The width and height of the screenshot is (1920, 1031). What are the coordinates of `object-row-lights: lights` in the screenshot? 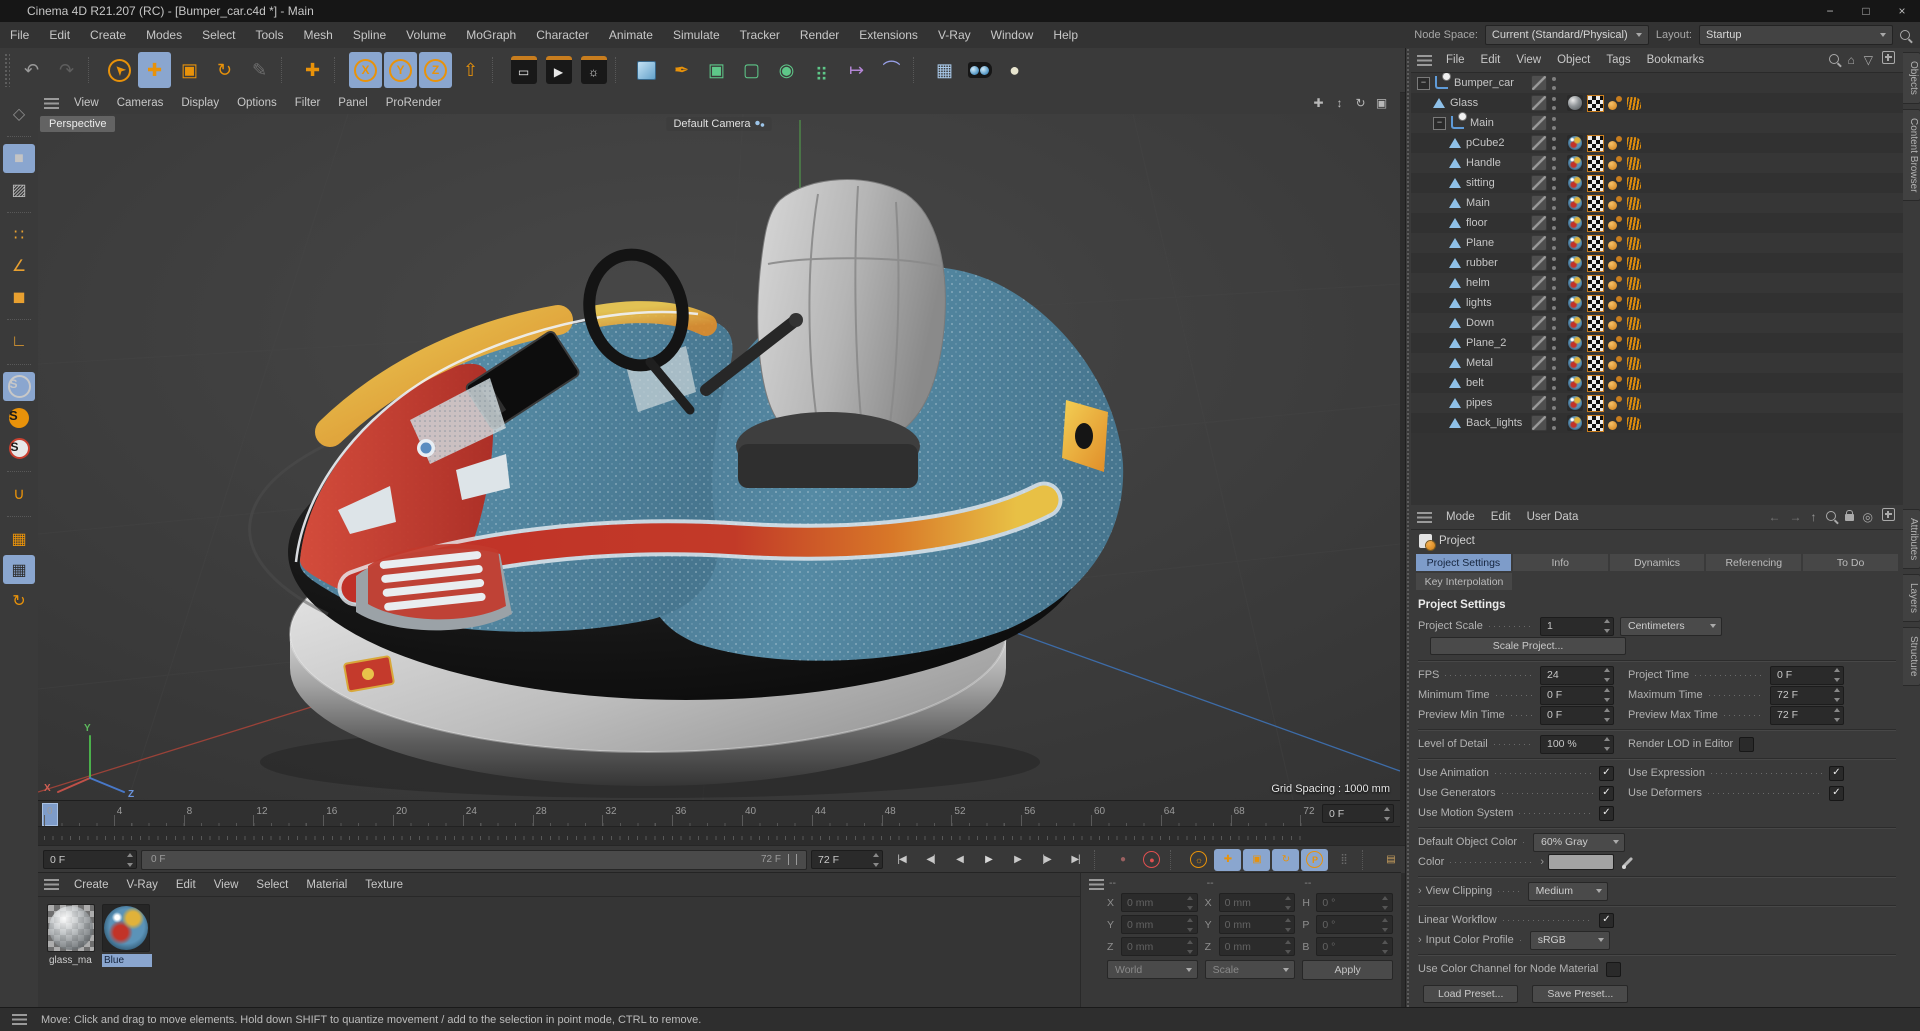 It's located at (1657, 303).